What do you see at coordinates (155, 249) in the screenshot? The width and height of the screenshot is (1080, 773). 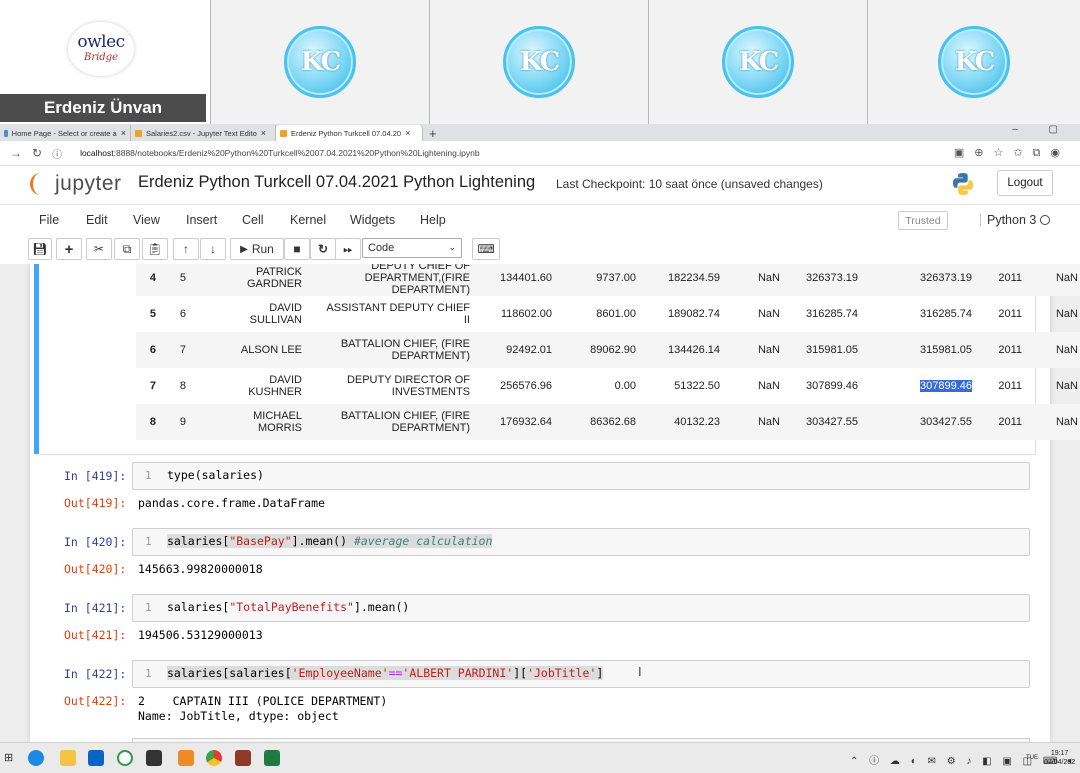 I see `paste-button: 📋︎` at bounding box center [155, 249].